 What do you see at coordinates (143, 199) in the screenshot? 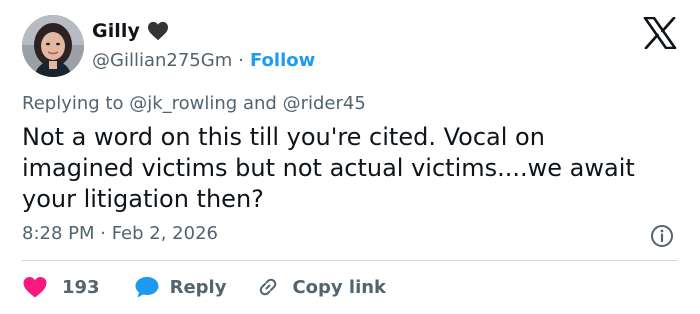
I see `tweet-line: your litigation then?` at bounding box center [143, 199].